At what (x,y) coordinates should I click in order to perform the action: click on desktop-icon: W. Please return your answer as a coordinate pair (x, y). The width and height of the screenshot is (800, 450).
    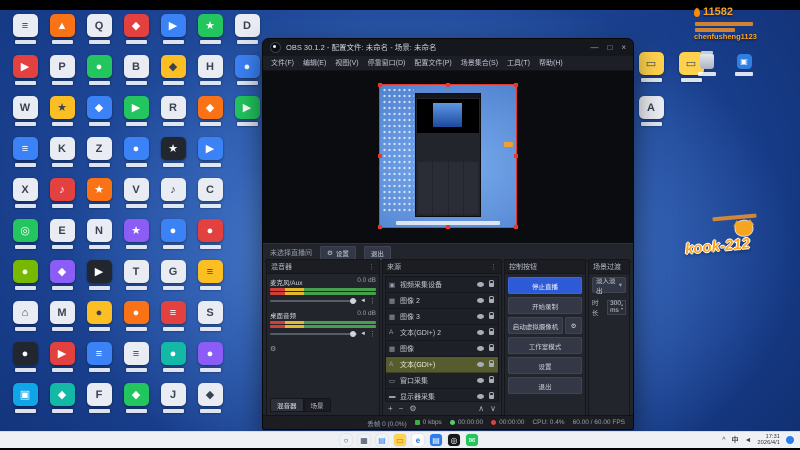
    Looking at the image, I should click on (25, 111).